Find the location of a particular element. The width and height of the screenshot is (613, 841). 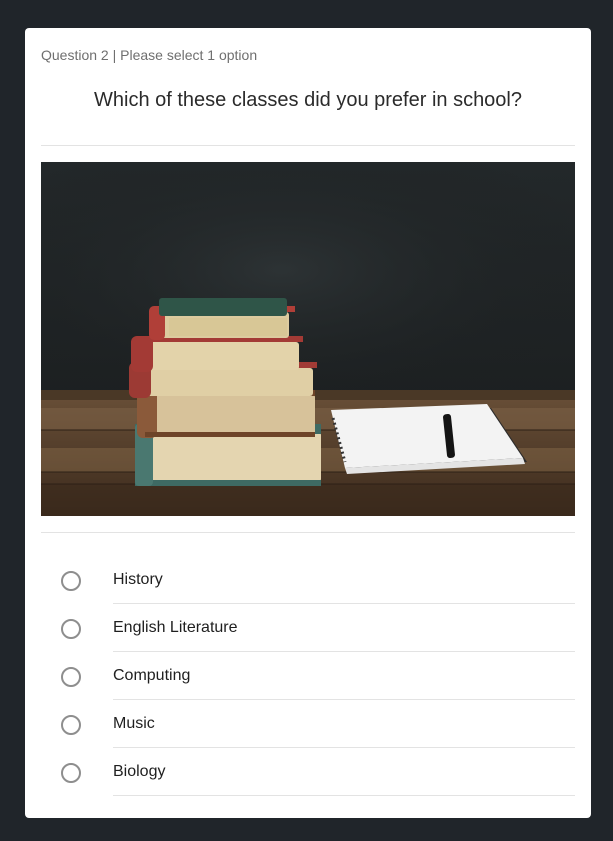

option-label: Biology is located at coordinates (139, 771).